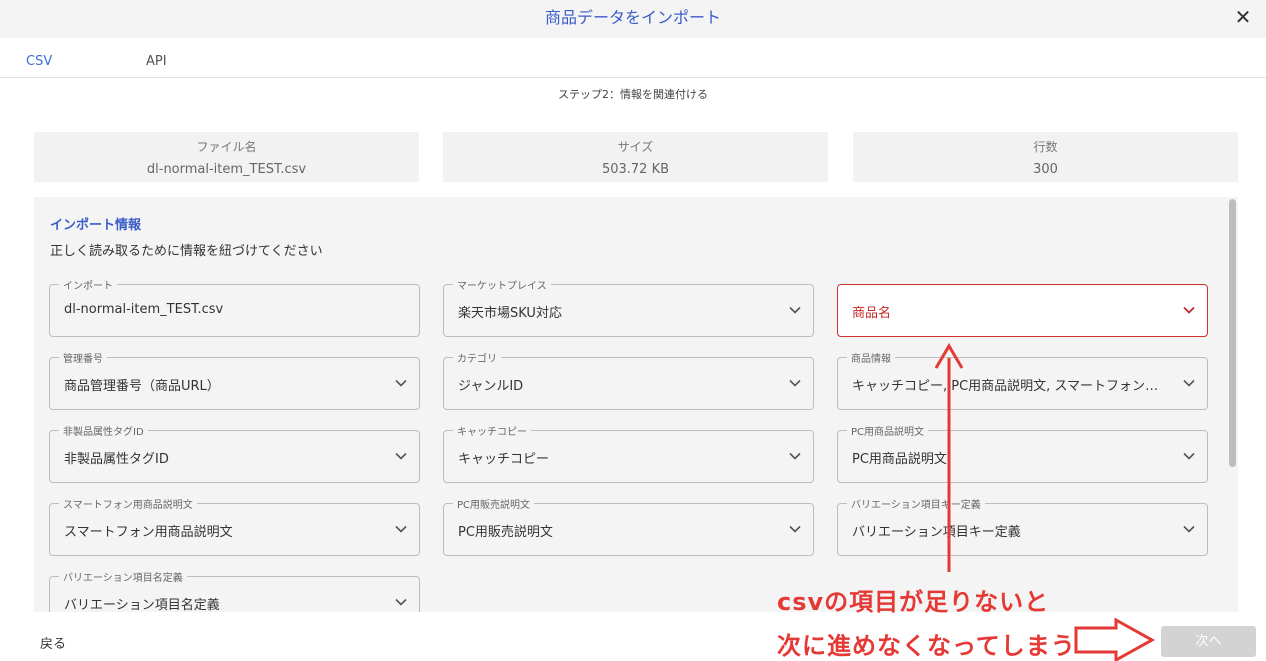 The height and width of the screenshot is (661, 1266). I want to click on pc-desc-select: PC用商品説明文 PC用商品説明文, so click(1022, 453).